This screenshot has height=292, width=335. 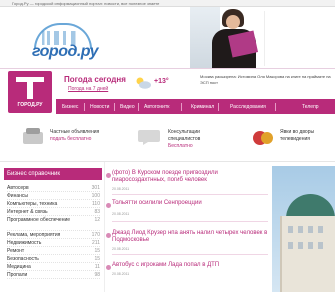 What do you see at coordinates (202, 107) in the screenshot?
I see `menu-item-crime: Криминал` at bounding box center [202, 107].